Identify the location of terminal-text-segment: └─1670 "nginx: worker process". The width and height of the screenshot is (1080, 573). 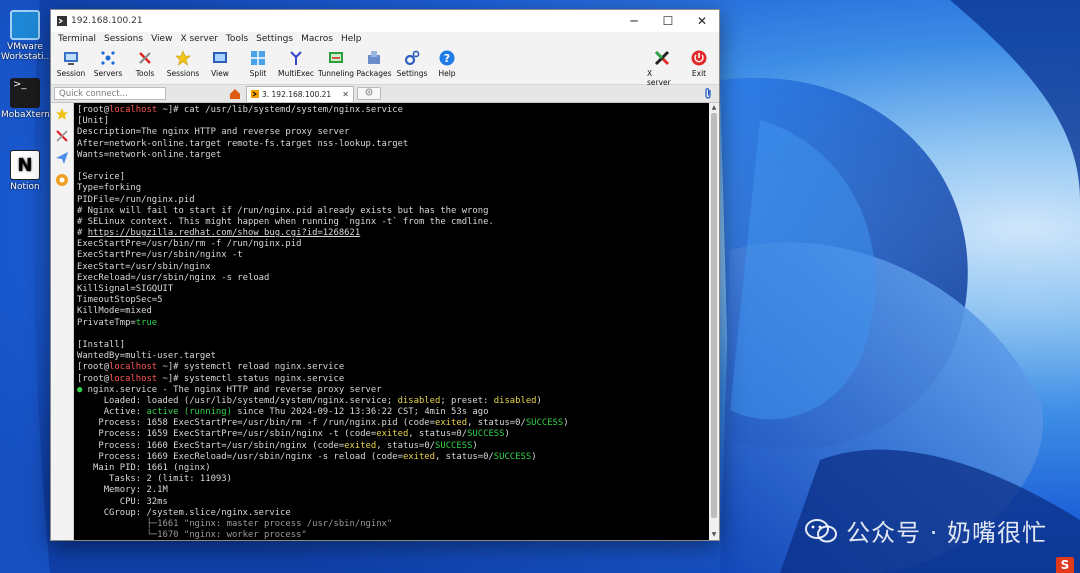
(192, 535).